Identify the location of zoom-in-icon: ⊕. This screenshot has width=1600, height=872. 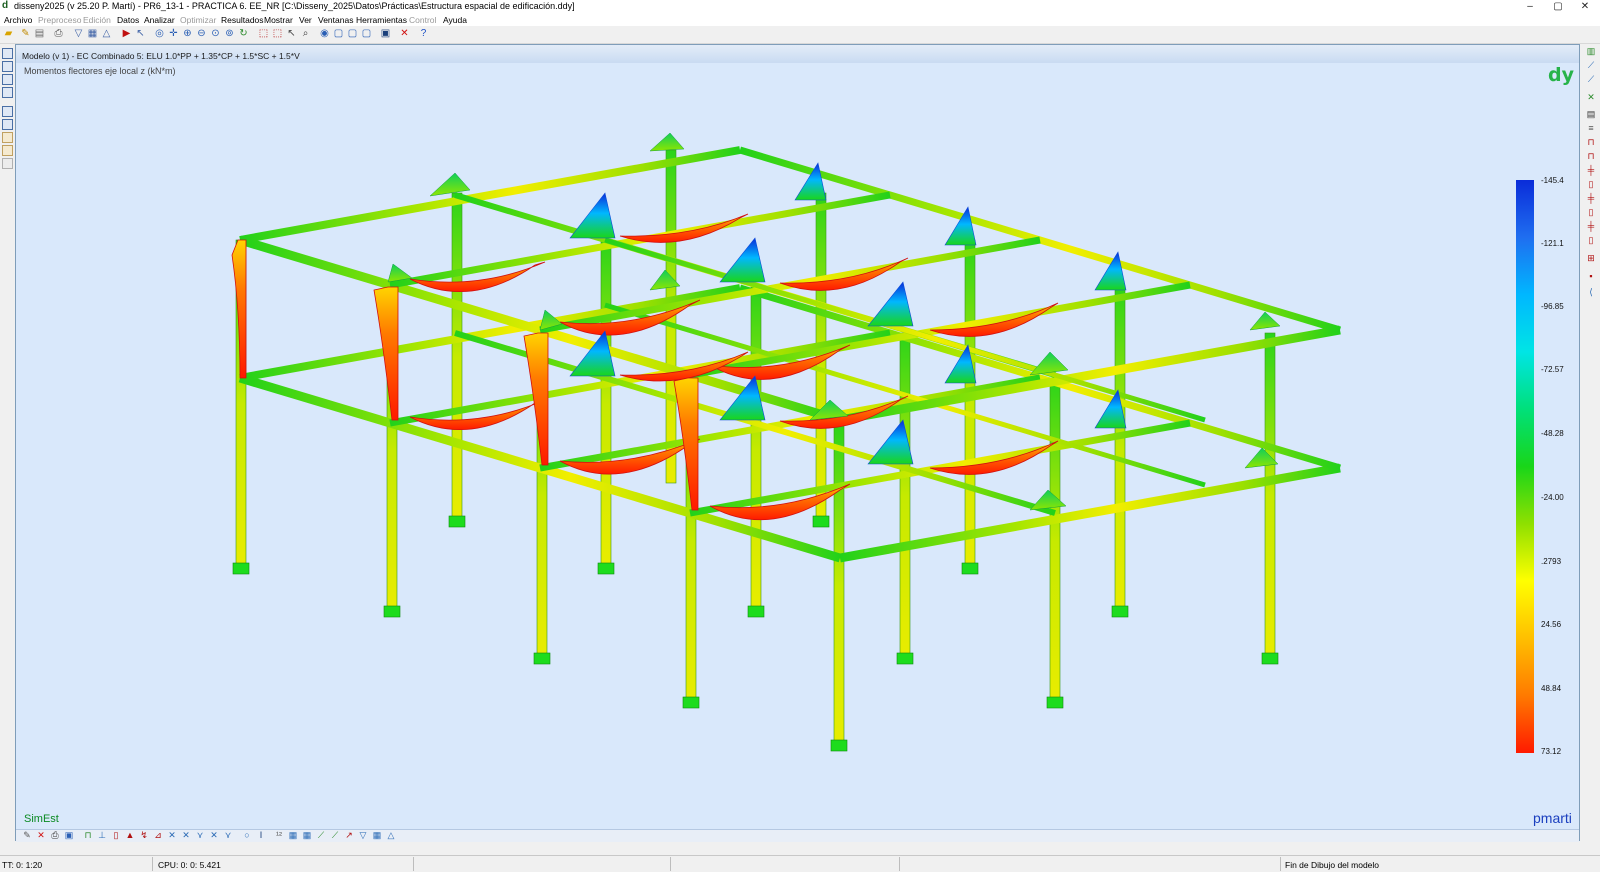
(187, 33).